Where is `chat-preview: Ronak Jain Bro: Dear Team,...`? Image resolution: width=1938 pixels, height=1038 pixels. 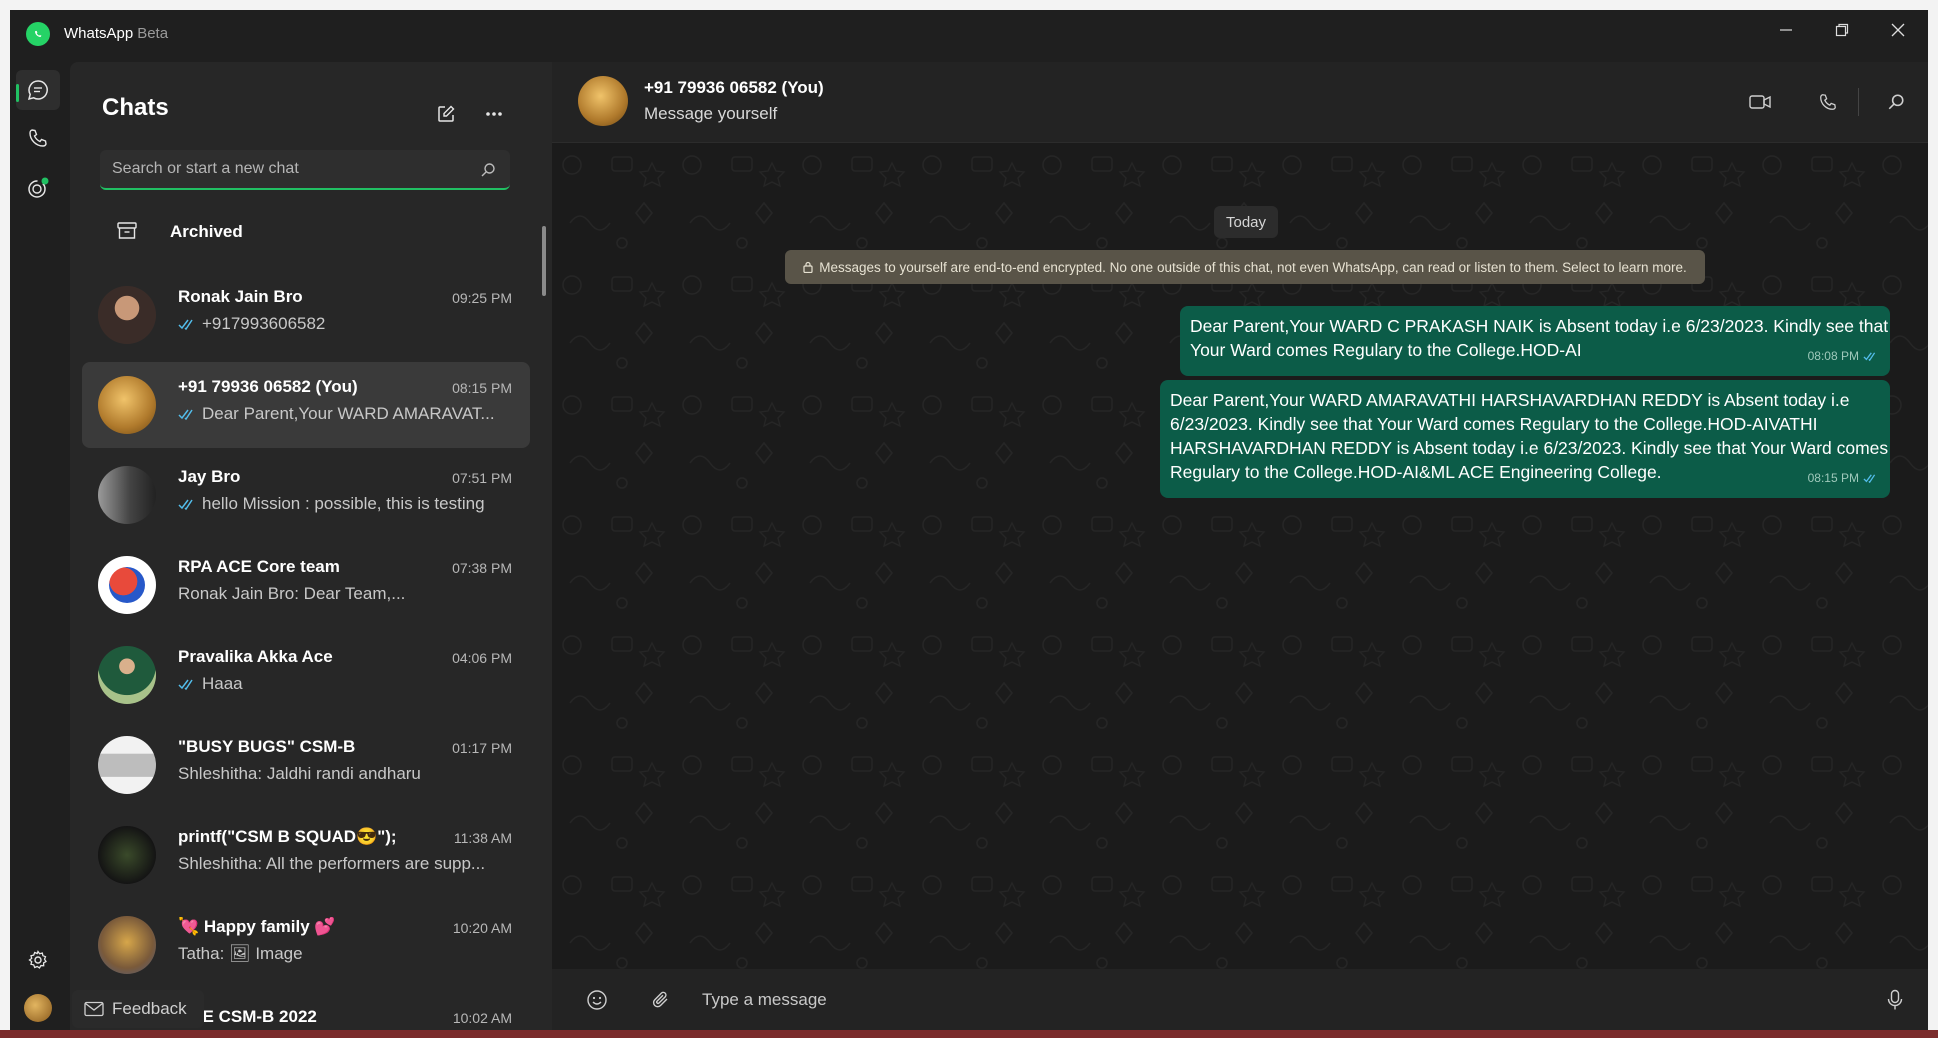 chat-preview: Ronak Jain Bro: Dear Team,... is located at coordinates (345, 594).